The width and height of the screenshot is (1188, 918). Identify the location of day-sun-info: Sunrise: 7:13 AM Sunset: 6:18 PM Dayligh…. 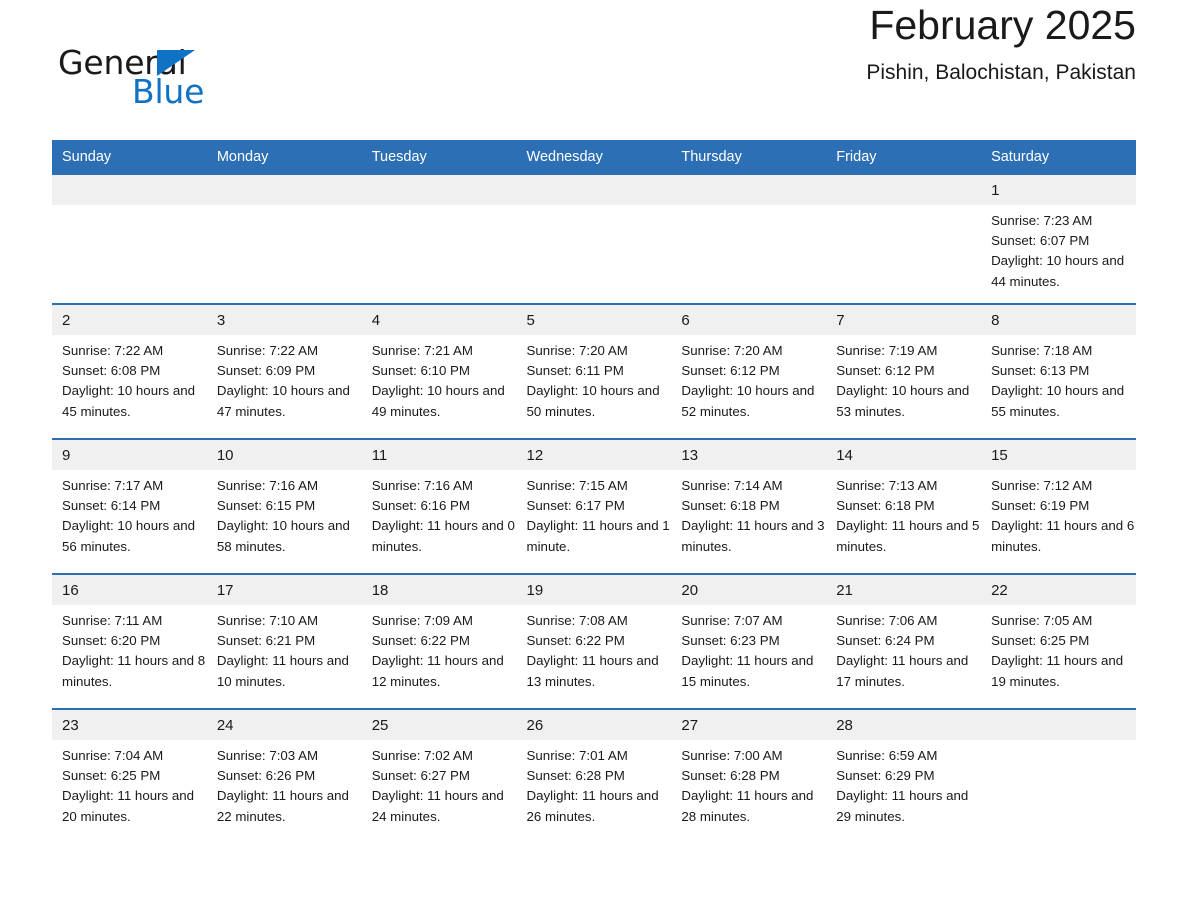
(908, 516).